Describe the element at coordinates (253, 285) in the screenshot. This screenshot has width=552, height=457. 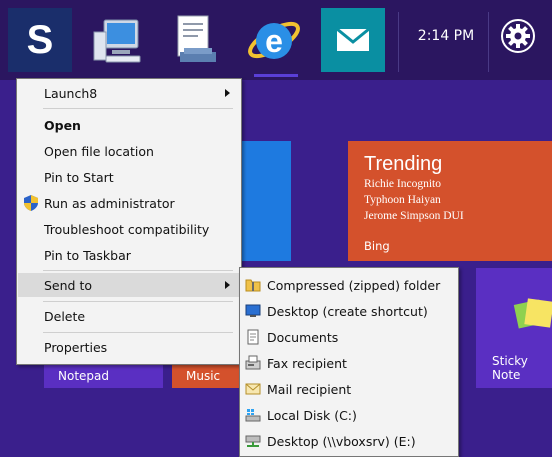
I see `zip-folder-icon` at that location.